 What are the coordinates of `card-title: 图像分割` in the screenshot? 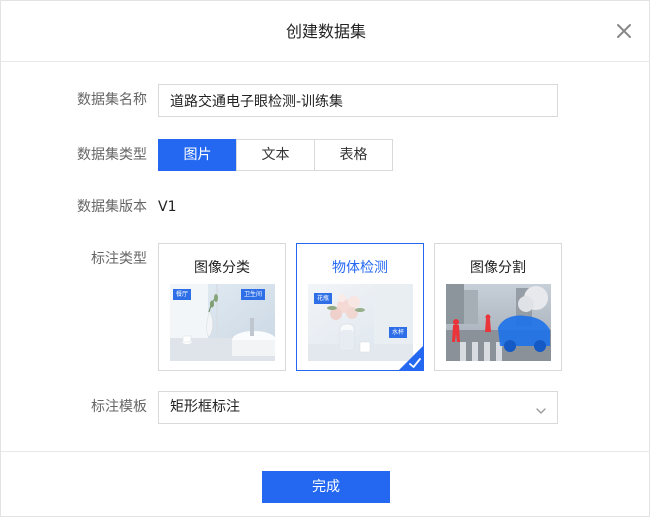 It's located at (498, 268).